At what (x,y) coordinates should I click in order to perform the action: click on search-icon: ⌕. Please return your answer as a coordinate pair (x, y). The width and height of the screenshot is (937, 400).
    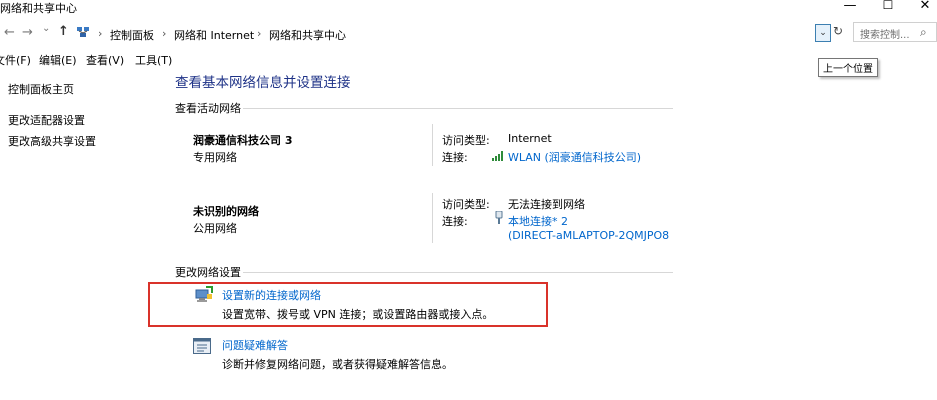
    Looking at the image, I should click on (923, 32).